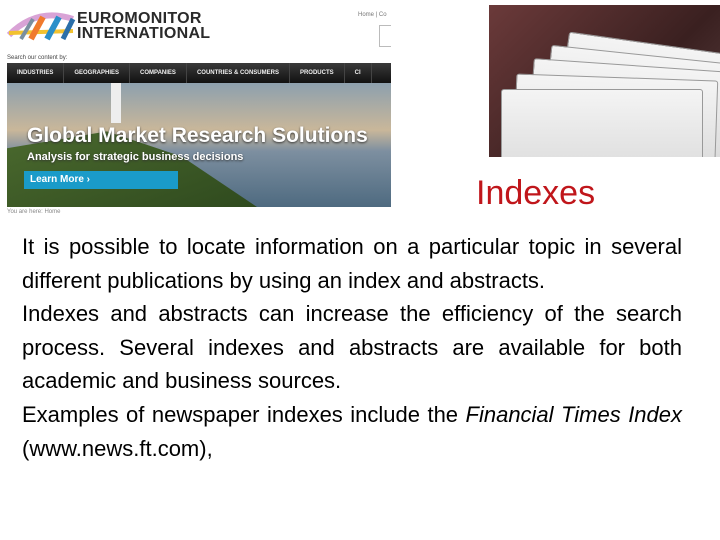 The image size is (720, 540). Describe the element at coordinates (385, 36) in the screenshot. I see `search-input` at that location.